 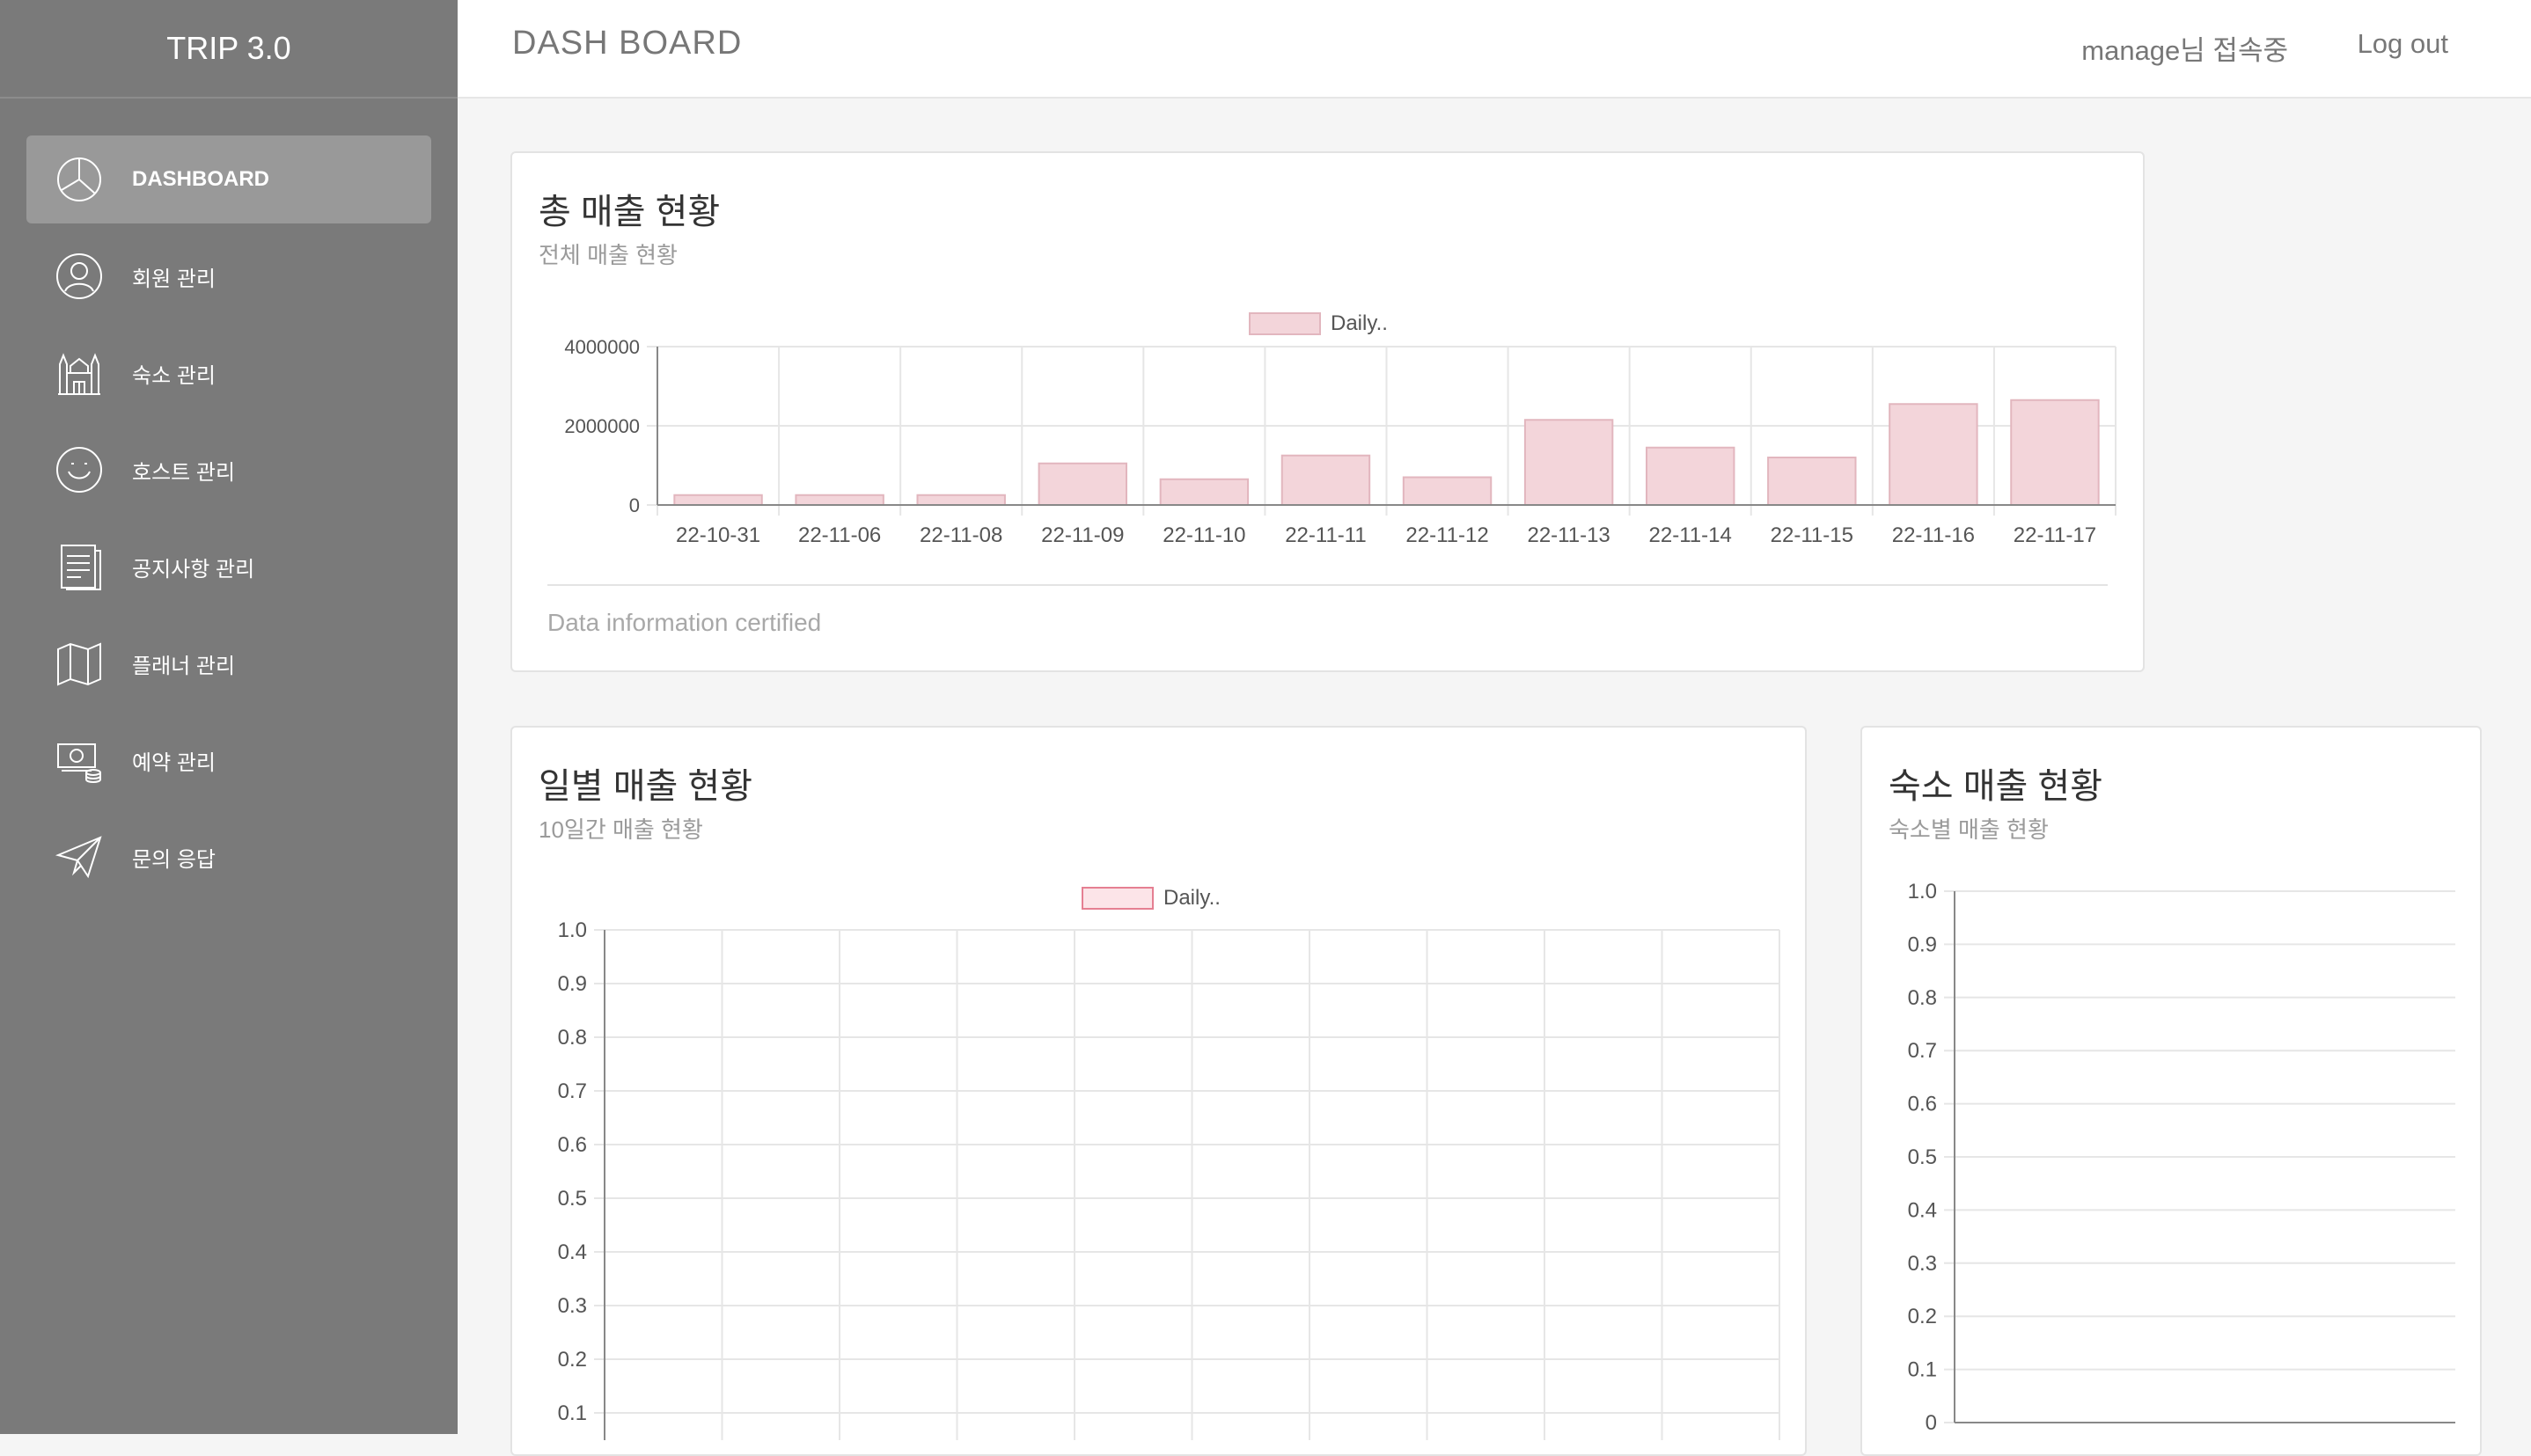 What do you see at coordinates (1934, 535) in the screenshot?
I see `x-tick-label: 22-11-16` at bounding box center [1934, 535].